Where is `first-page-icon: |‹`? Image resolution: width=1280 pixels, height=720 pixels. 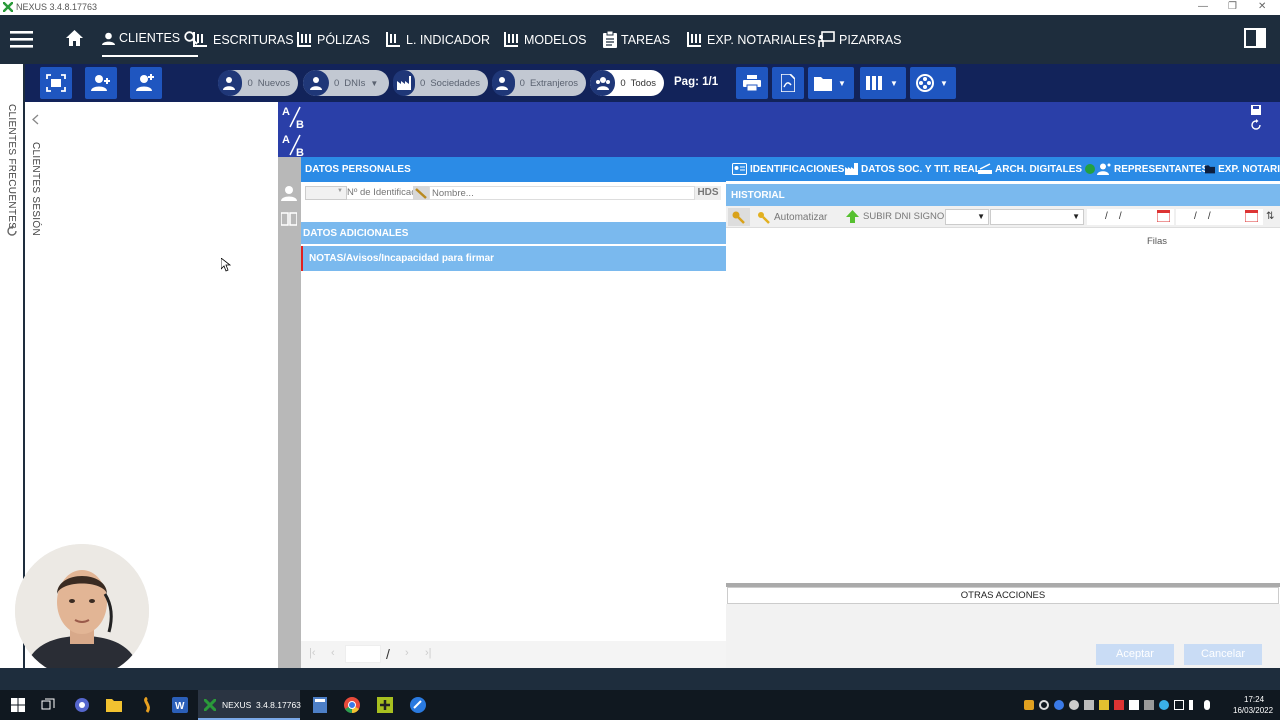 first-page-icon: |‹ is located at coordinates (312, 653).